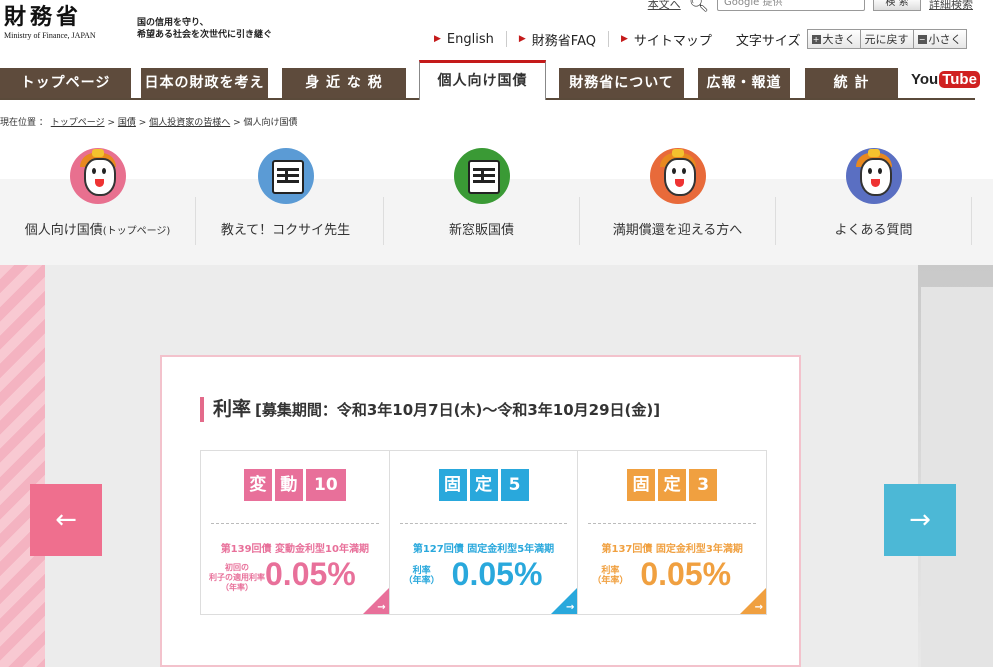  Describe the element at coordinates (458, 410) in the screenshot. I see `subscription-period: [募集期間：令和3年10月7日(木)〜令和3年10月29日(金)]` at that location.